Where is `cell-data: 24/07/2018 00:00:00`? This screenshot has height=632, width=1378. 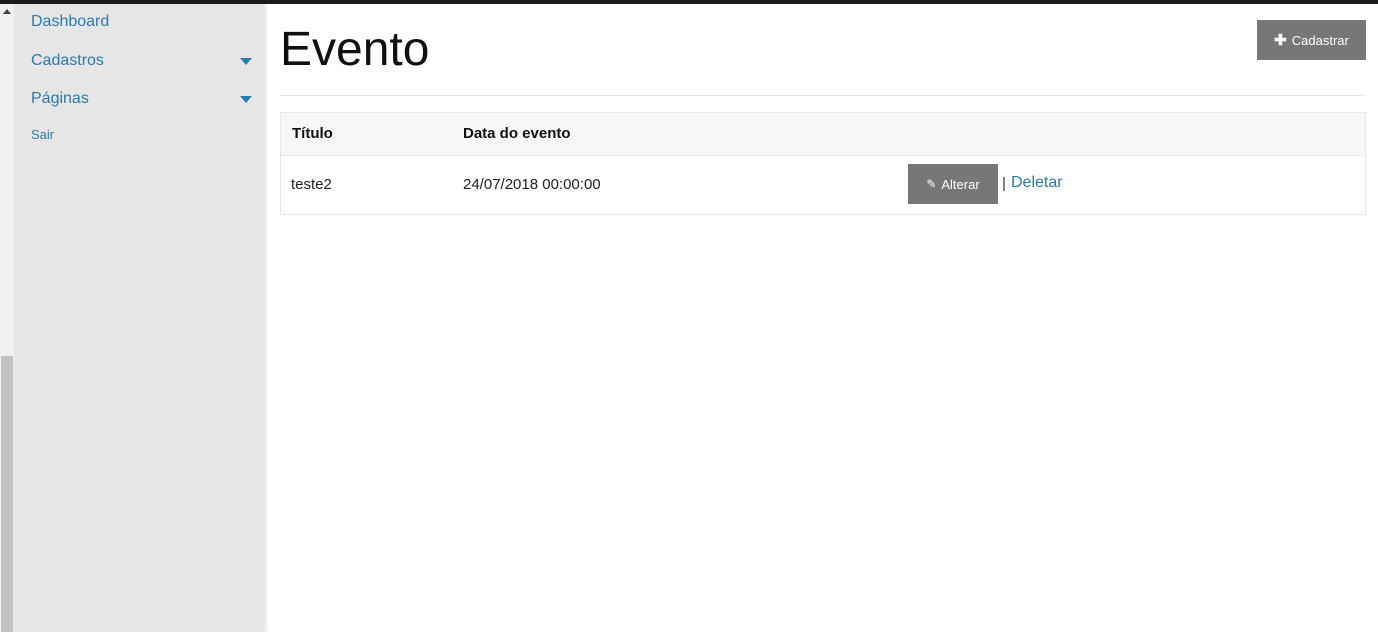
cell-data: 24/07/2018 00:00:00 is located at coordinates (532, 184).